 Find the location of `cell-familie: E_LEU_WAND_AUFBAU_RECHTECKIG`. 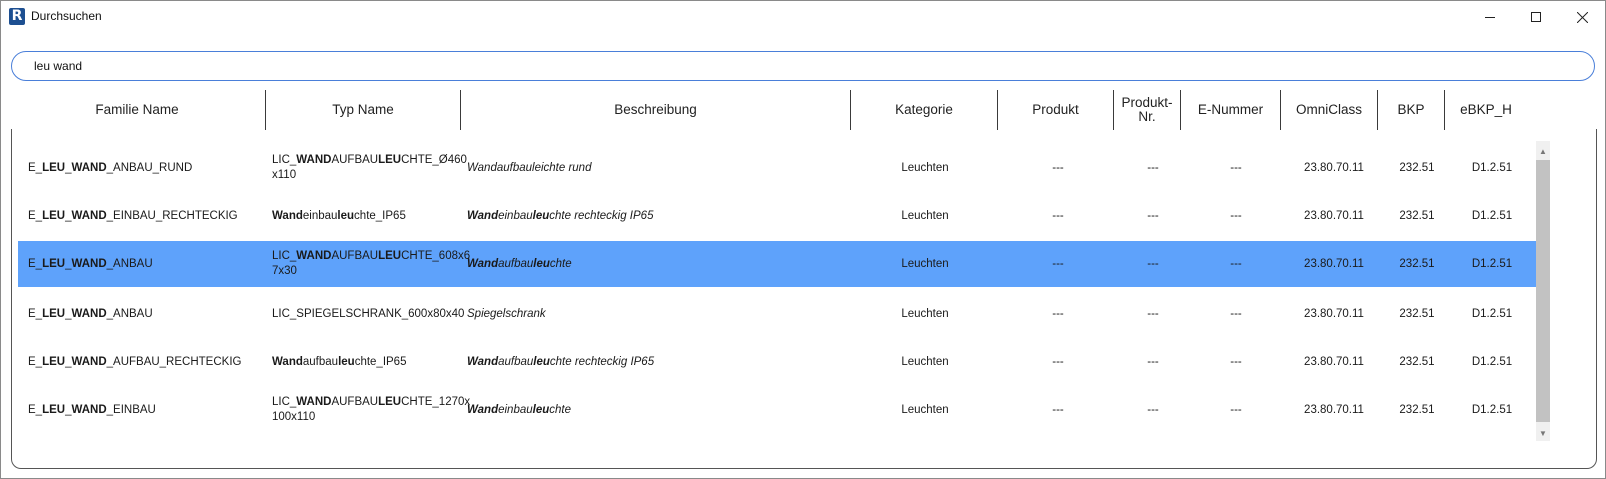

cell-familie: E_LEU_WAND_AUFBAU_RECHTECKIG is located at coordinates (135, 361).